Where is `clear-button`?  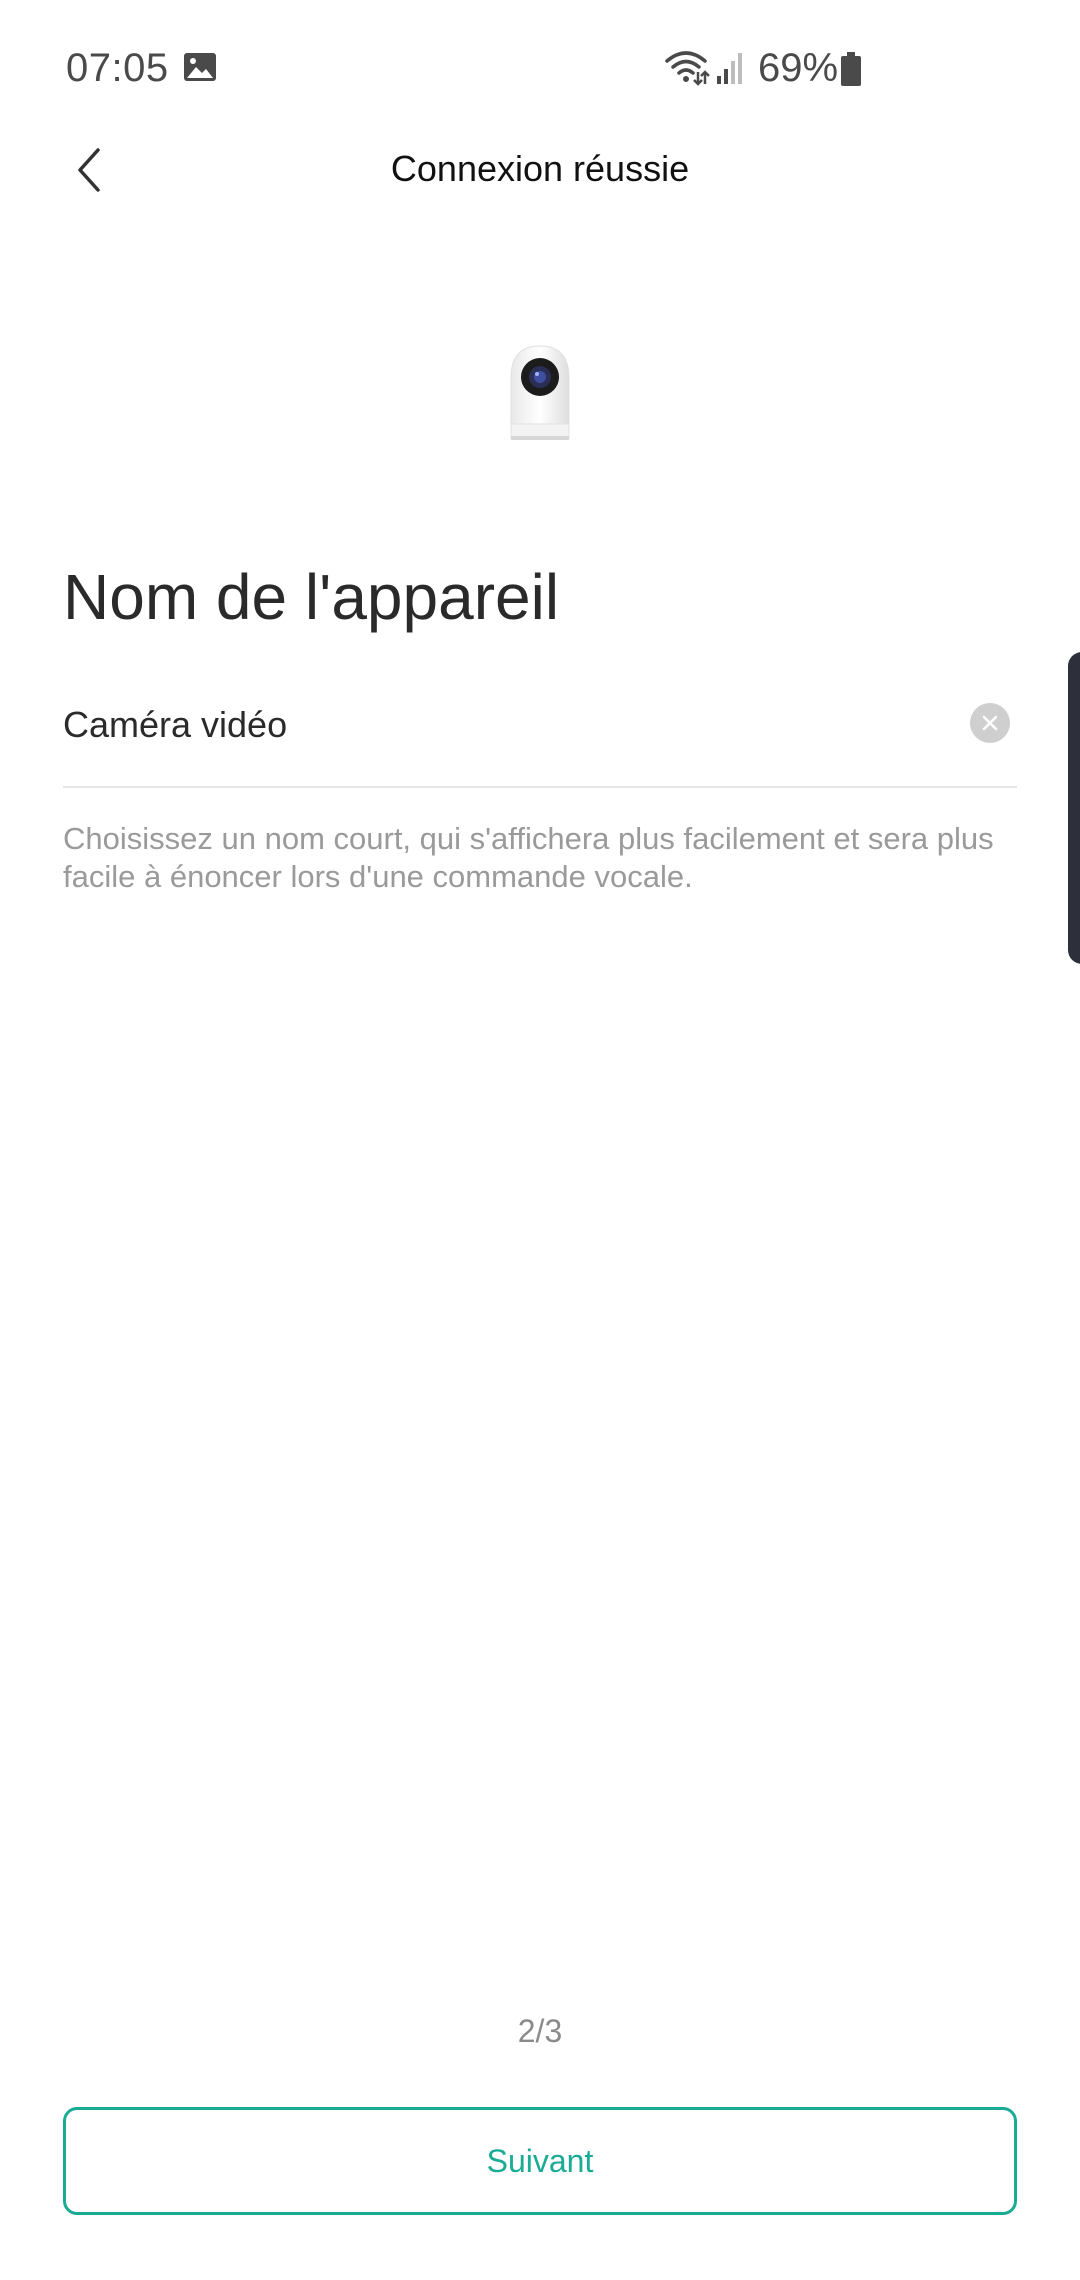
clear-button is located at coordinates (990, 723).